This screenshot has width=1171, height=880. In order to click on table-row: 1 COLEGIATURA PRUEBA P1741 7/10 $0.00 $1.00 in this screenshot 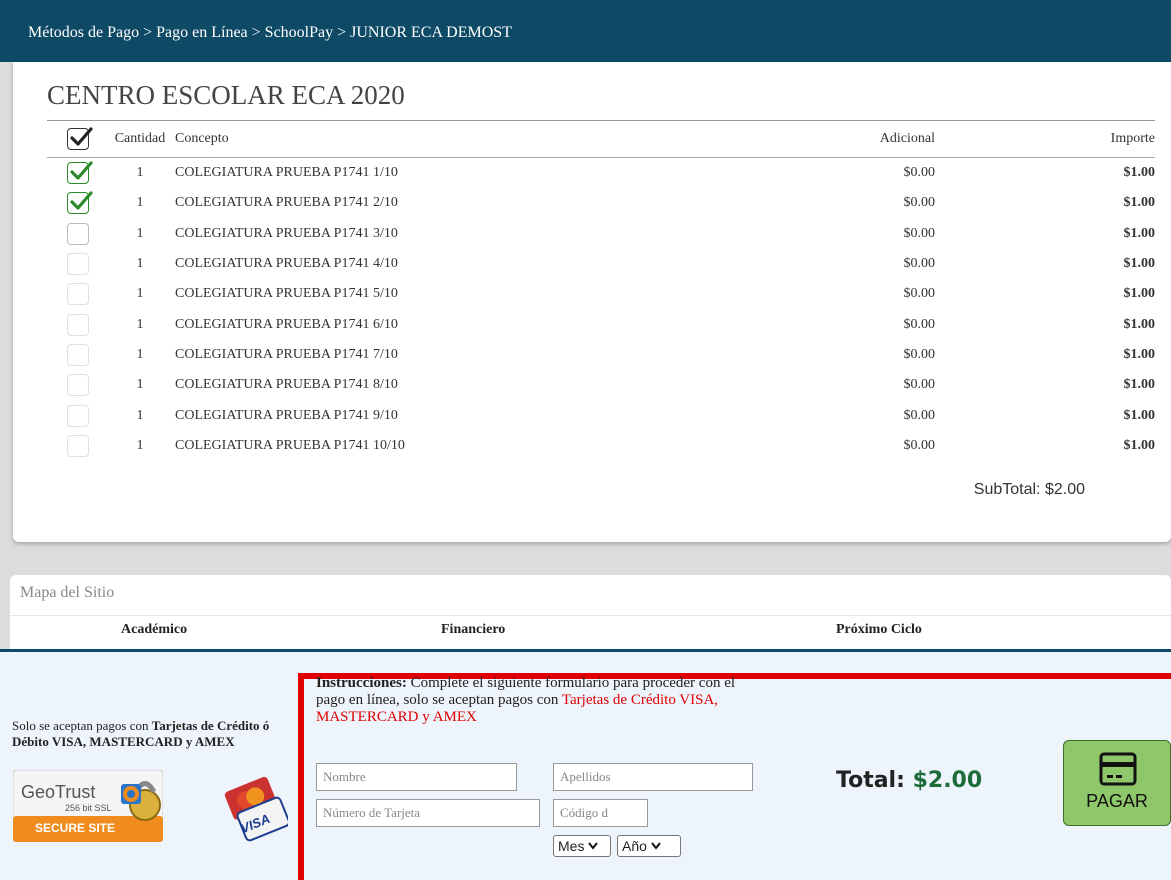, I will do `click(601, 355)`.